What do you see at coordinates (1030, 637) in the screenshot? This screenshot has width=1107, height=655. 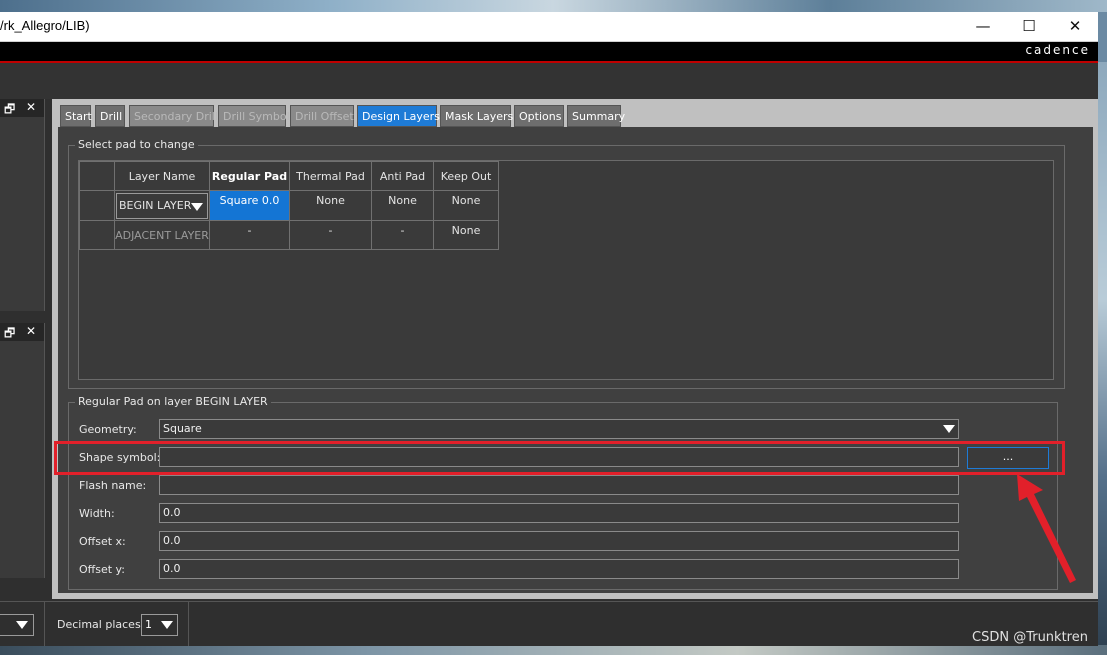 I see `csdn-watermark: CSDN @Trunktren` at bounding box center [1030, 637].